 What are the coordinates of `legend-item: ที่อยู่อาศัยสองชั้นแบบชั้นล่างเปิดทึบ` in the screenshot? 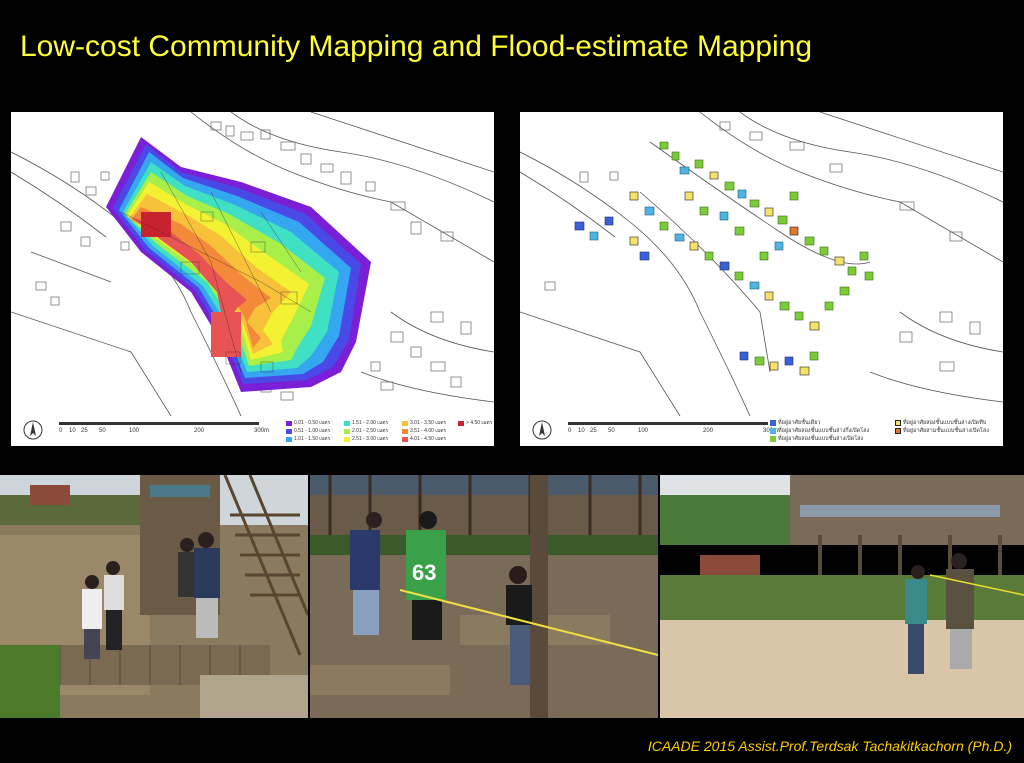 It's located at (940, 423).